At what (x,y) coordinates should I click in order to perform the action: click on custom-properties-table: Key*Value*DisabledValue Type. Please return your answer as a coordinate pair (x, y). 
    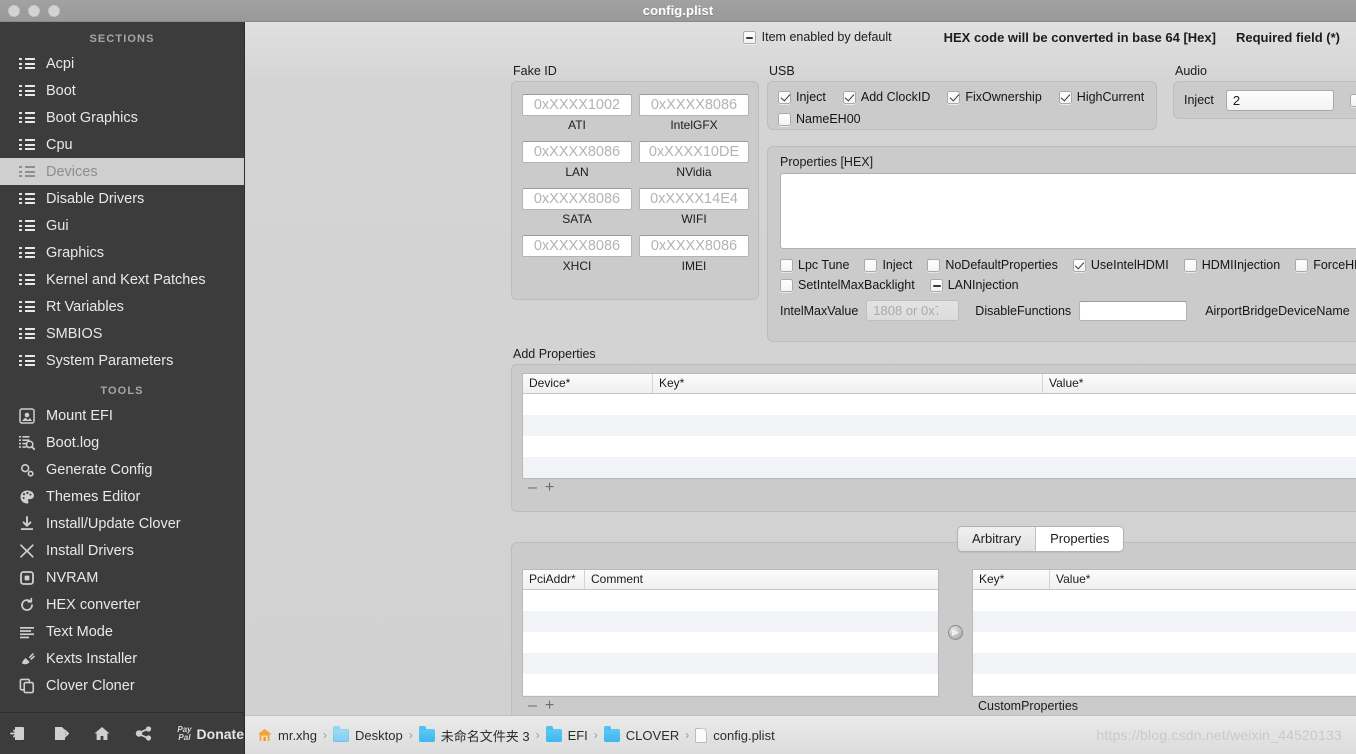
    Looking at the image, I should click on (1164, 633).